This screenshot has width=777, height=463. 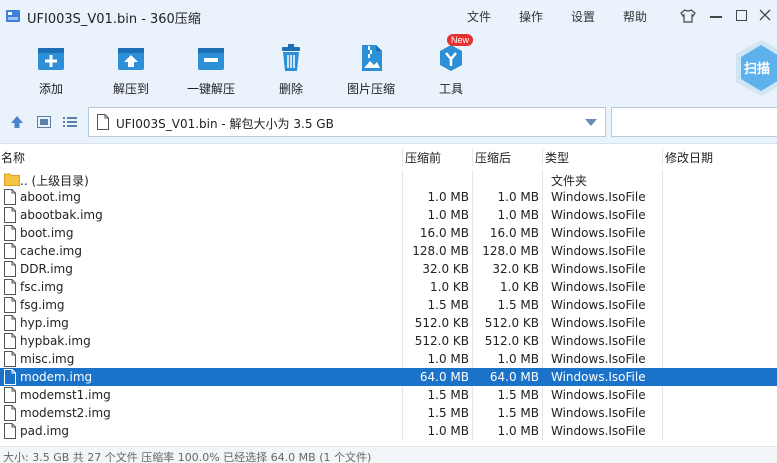 I want to click on table-row: fsc.img 1.0 KB 1.0 KB Windows.IsoFile, so click(x=388, y=287).